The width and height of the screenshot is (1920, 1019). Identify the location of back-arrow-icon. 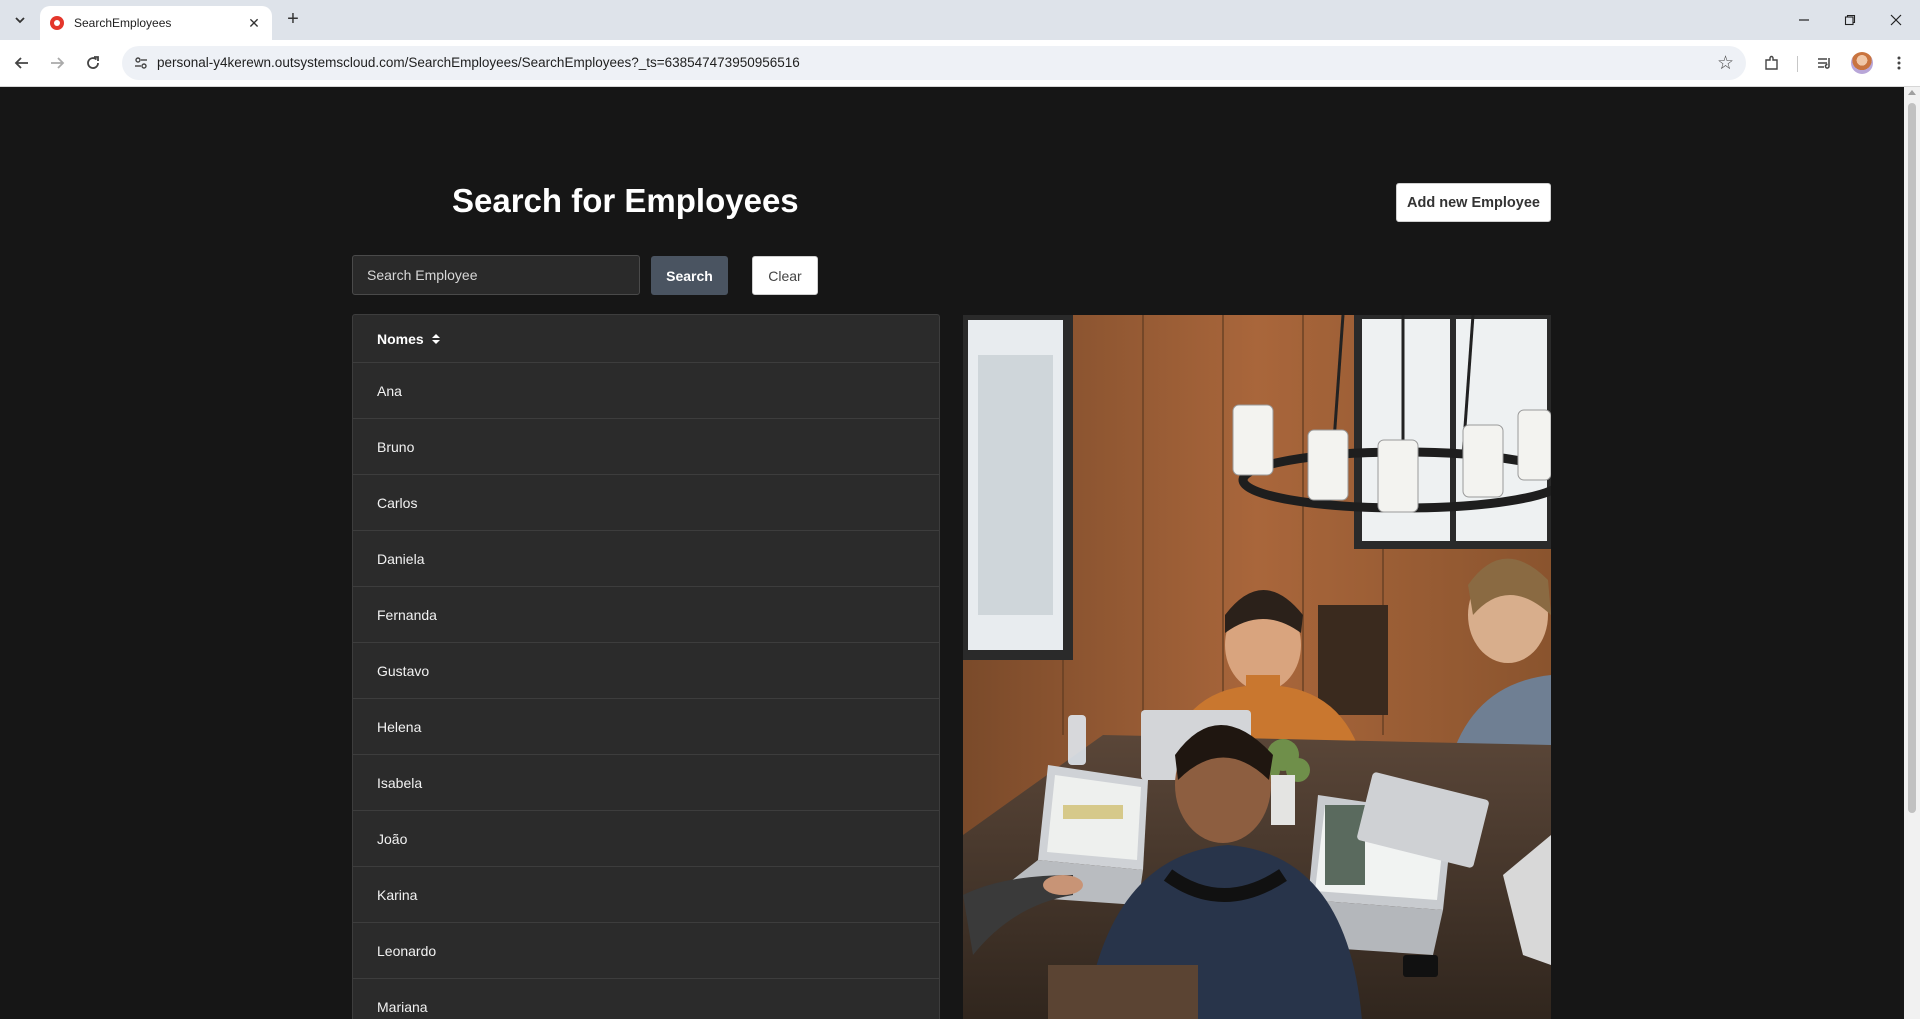
(22, 63).